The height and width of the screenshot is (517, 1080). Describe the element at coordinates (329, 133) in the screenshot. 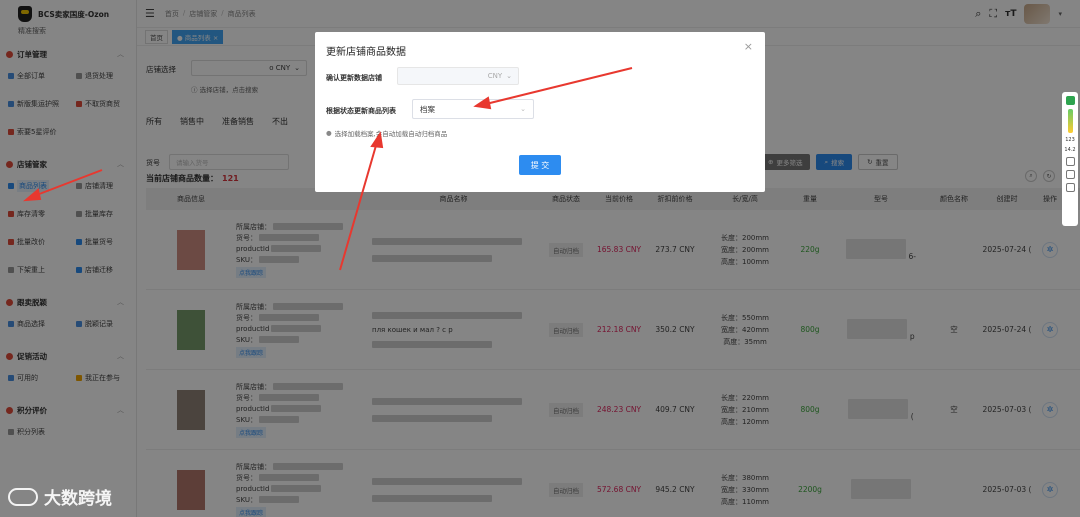

I see `location-pin-icon: ●` at that location.